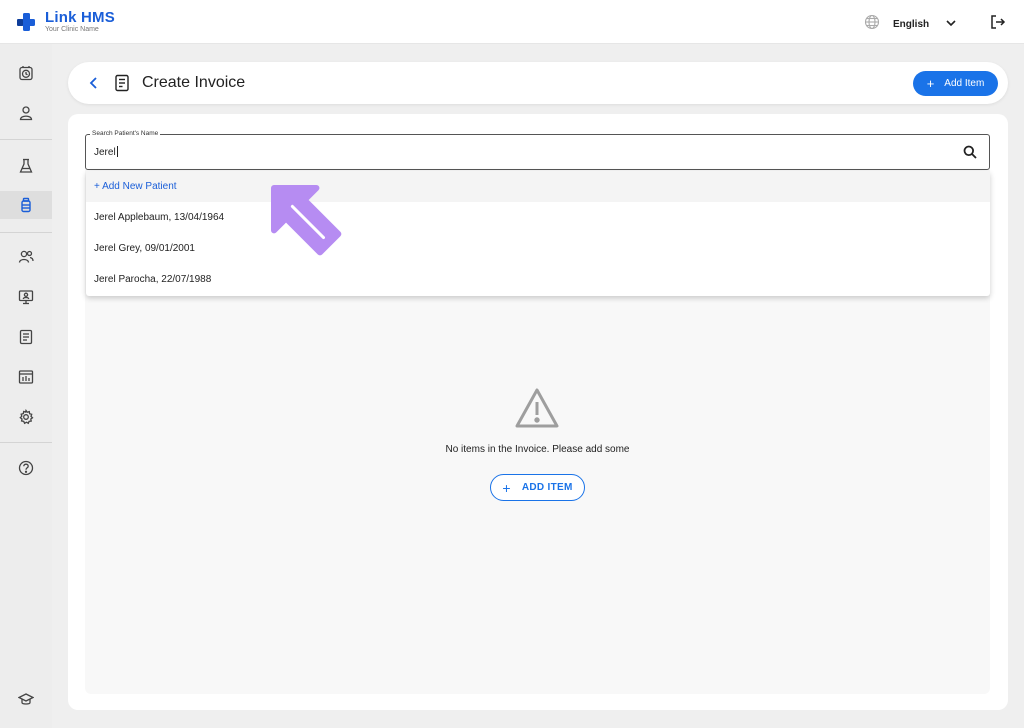 The height and width of the screenshot is (728, 1024). I want to click on language-selector: English, so click(910, 24).